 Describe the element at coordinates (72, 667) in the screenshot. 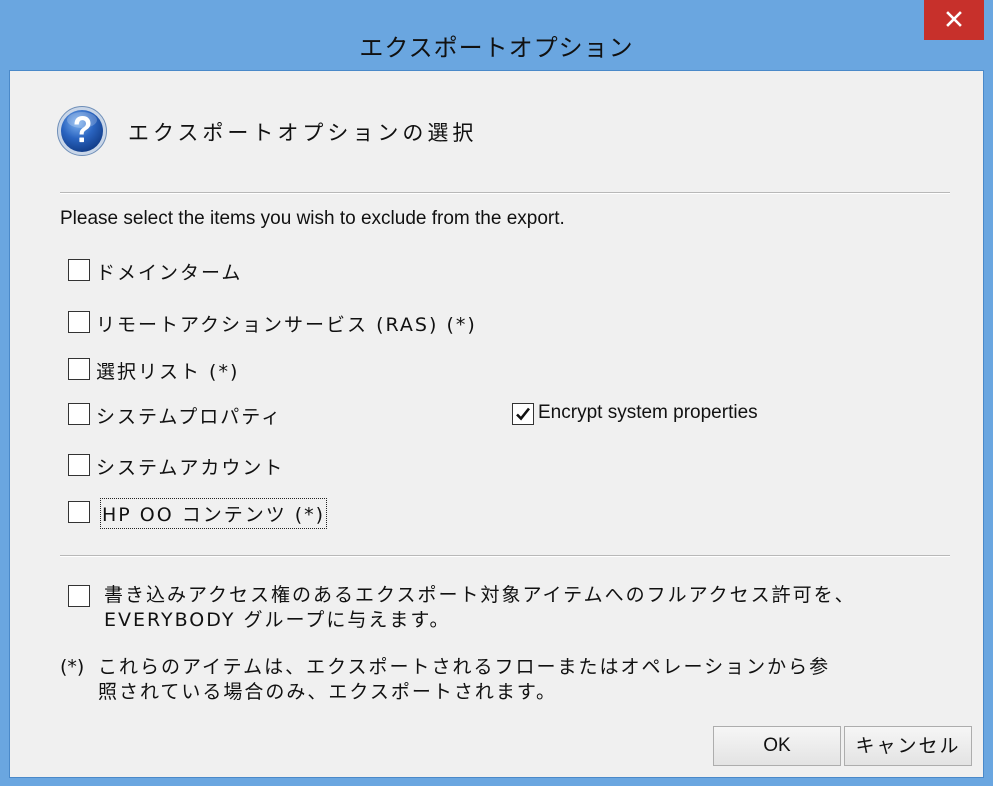

I see `footnote-mark: (*)` at that location.